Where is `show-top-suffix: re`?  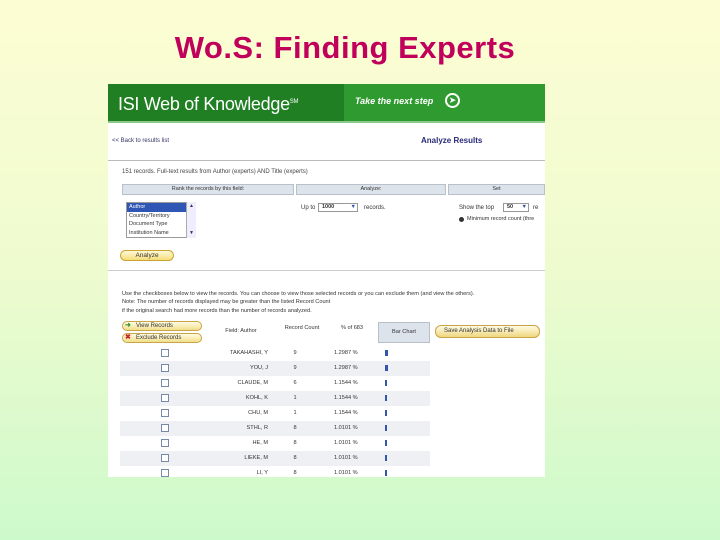 show-top-suffix: re is located at coordinates (536, 208).